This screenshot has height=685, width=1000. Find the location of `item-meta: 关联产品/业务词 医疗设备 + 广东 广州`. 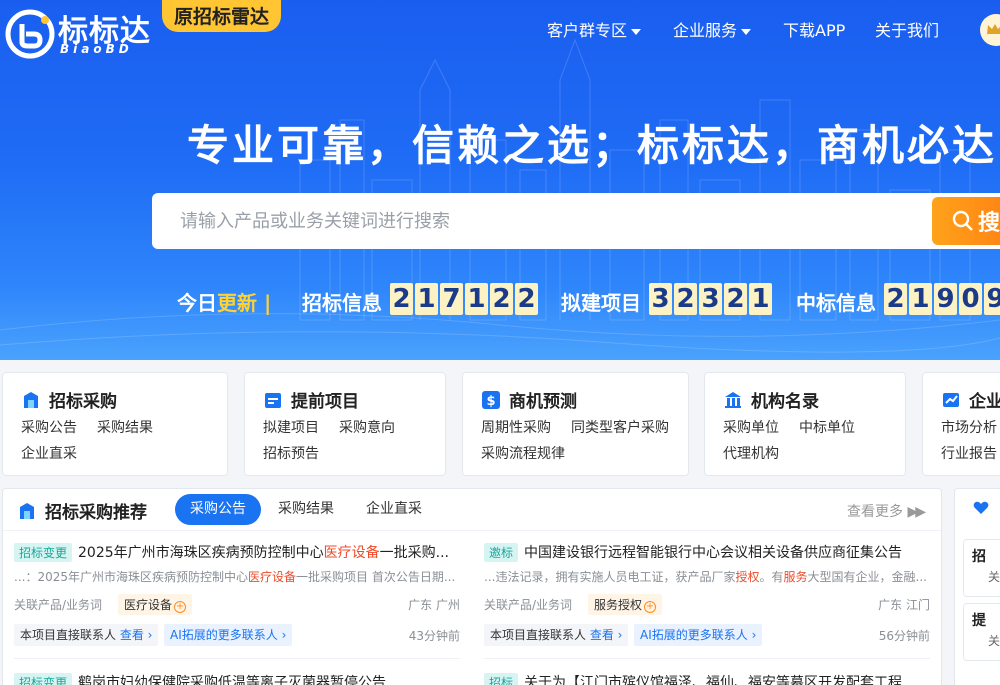

item-meta: 关联产品/业务词 医疗设备 + 广东 广州 is located at coordinates (237, 605).